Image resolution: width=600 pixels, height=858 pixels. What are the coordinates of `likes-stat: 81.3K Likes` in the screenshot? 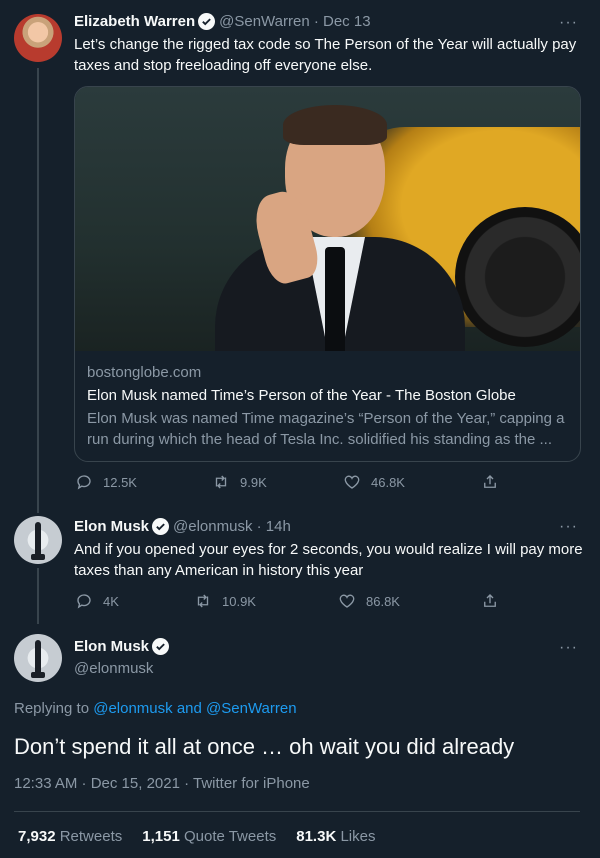 It's located at (335, 836).